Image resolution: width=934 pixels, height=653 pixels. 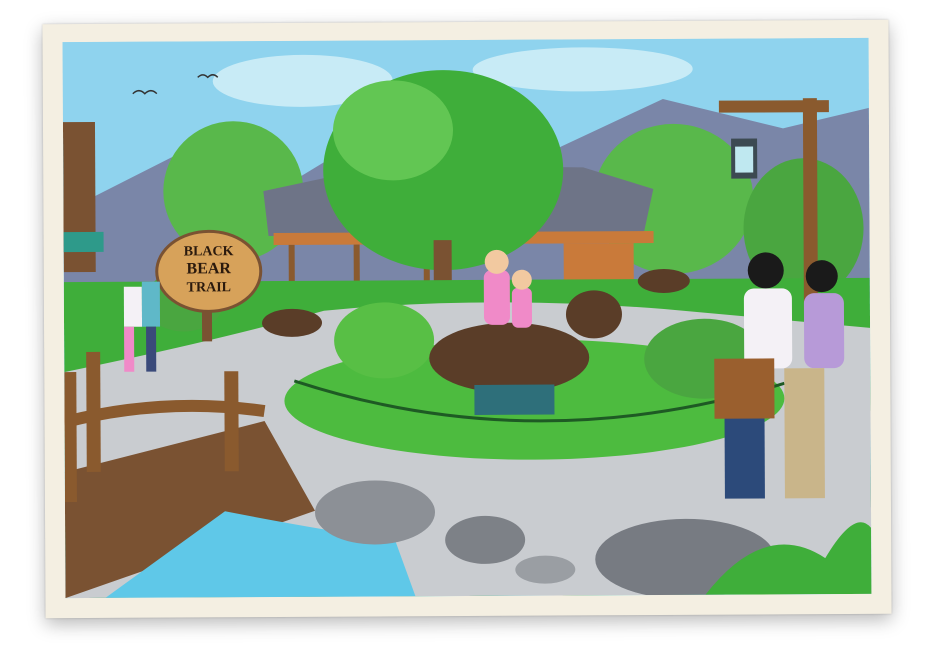 What do you see at coordinates (522, 307) in the screenshot?
I see `rider-child` at bounding box center [522, 307].